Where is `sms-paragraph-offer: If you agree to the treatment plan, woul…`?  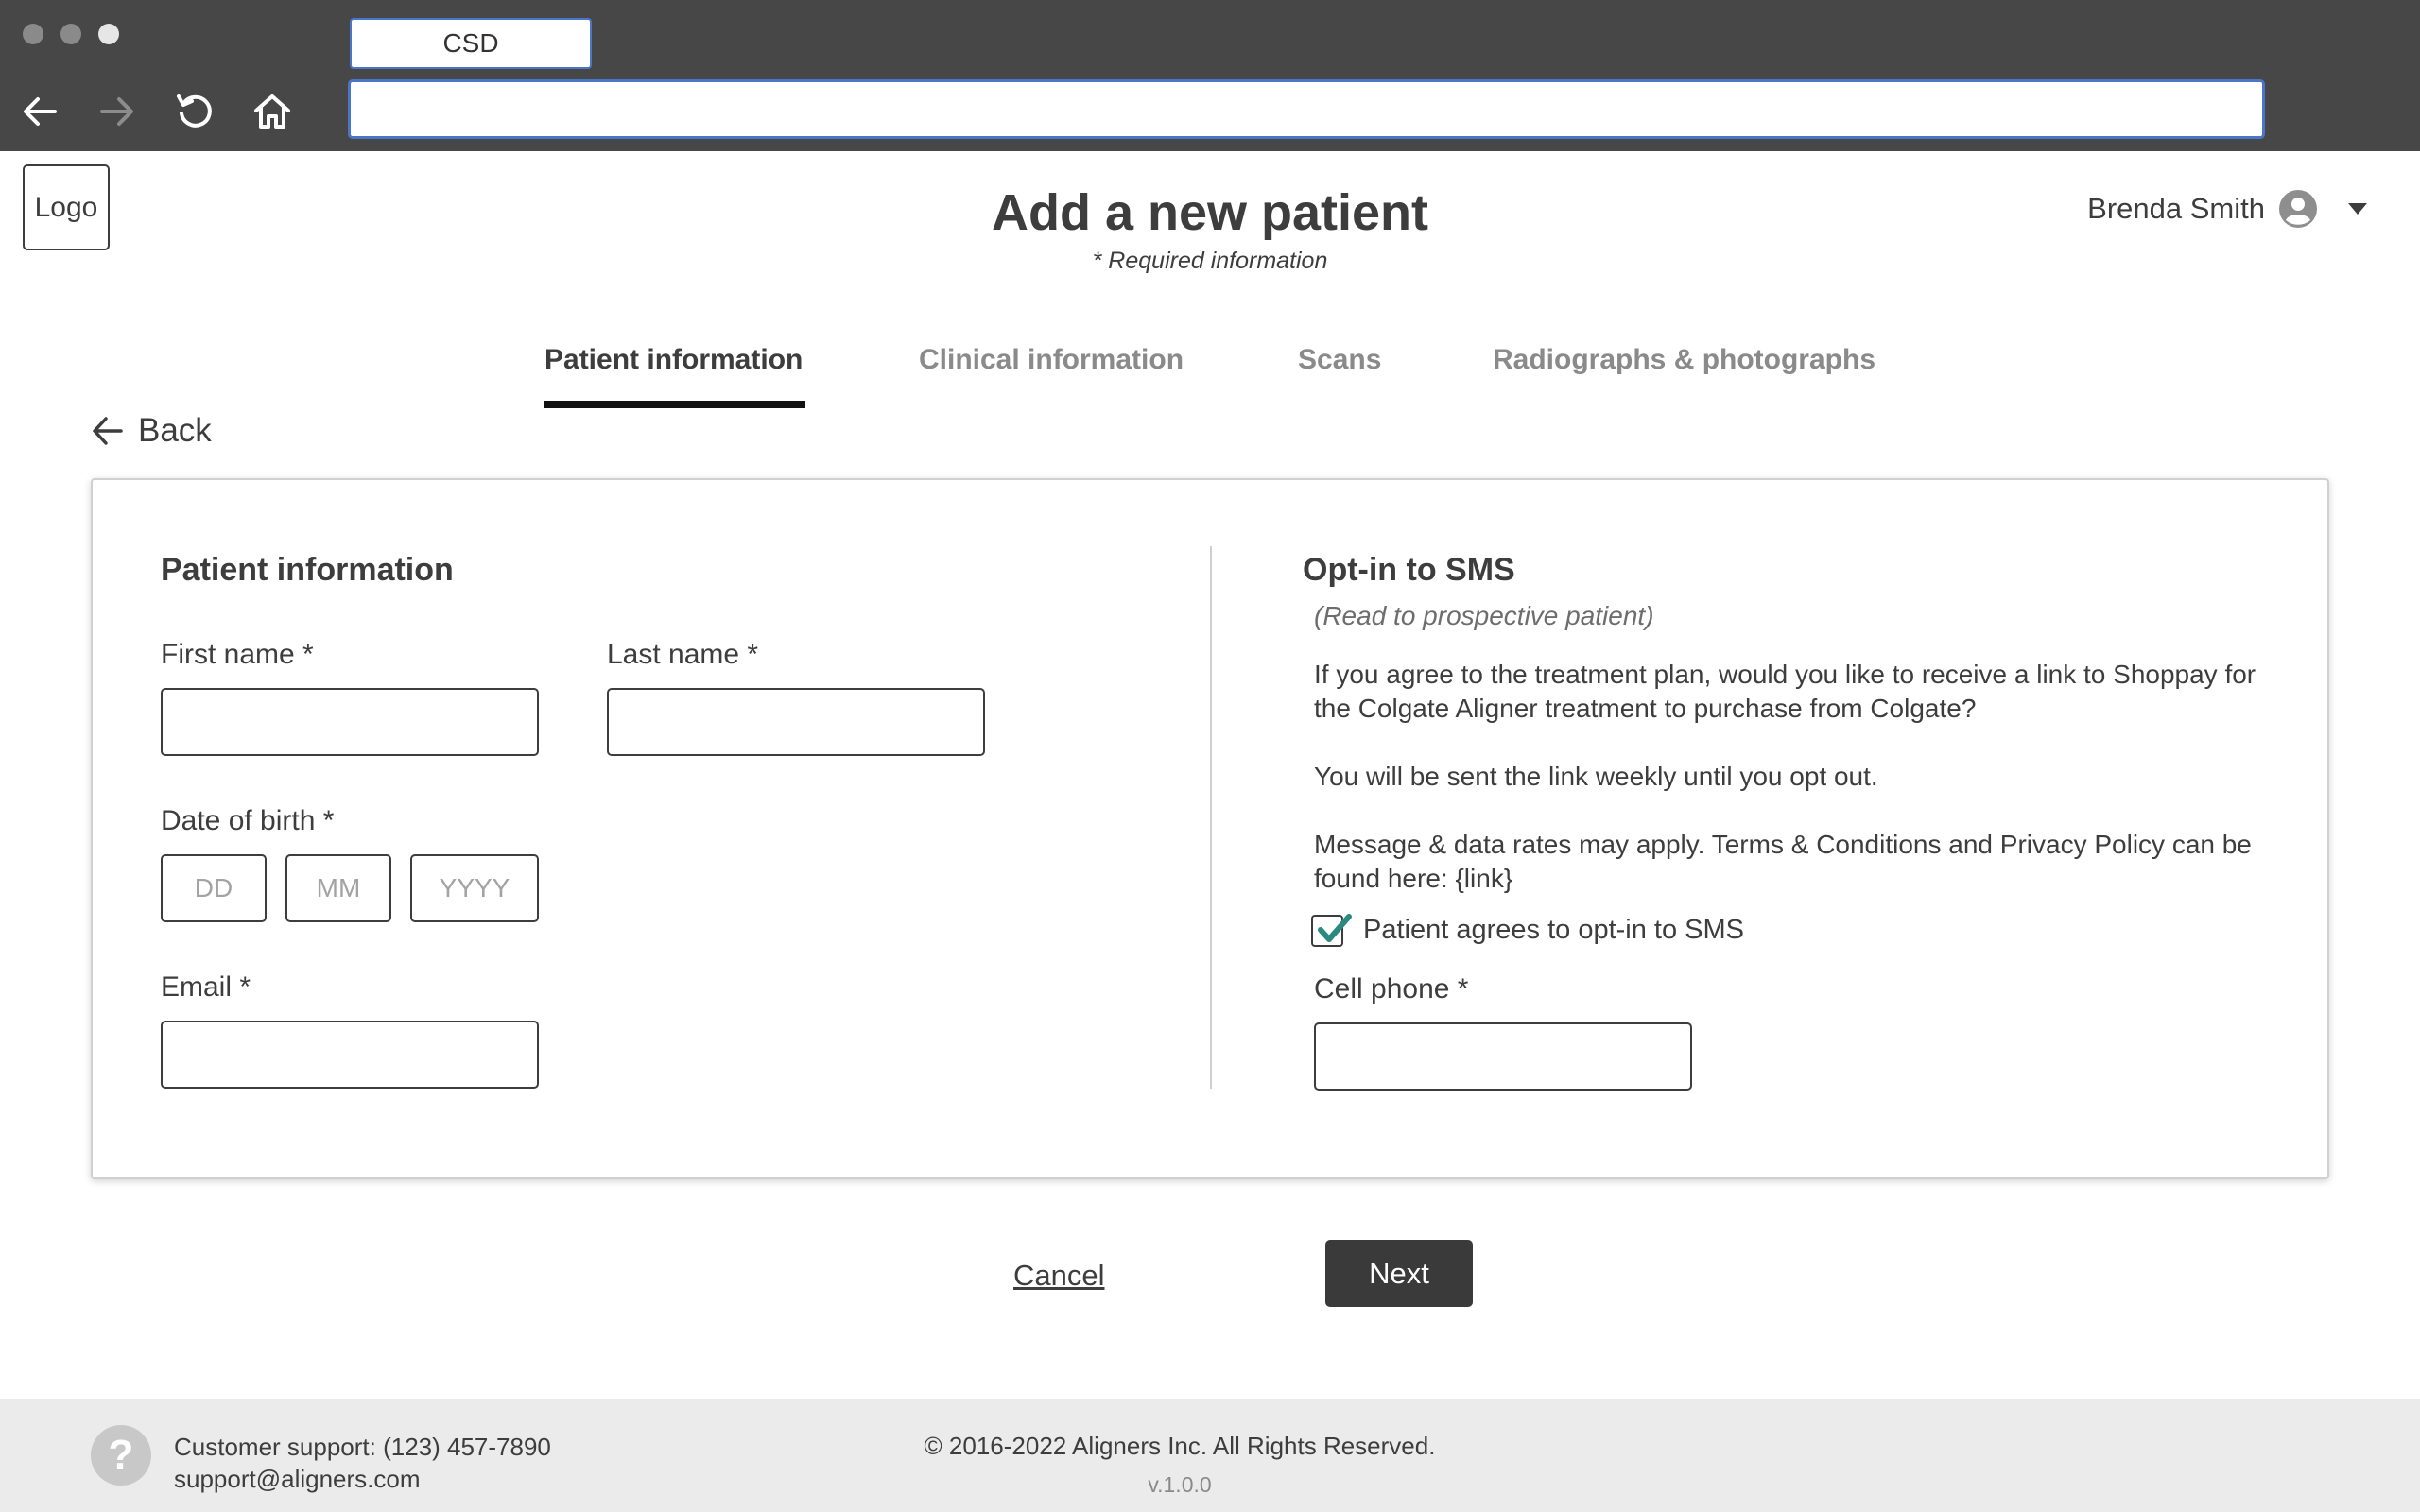 sms-paragraph-offer: If you agree to the treatment plan, woul… is located at coordinates (1785, 691).